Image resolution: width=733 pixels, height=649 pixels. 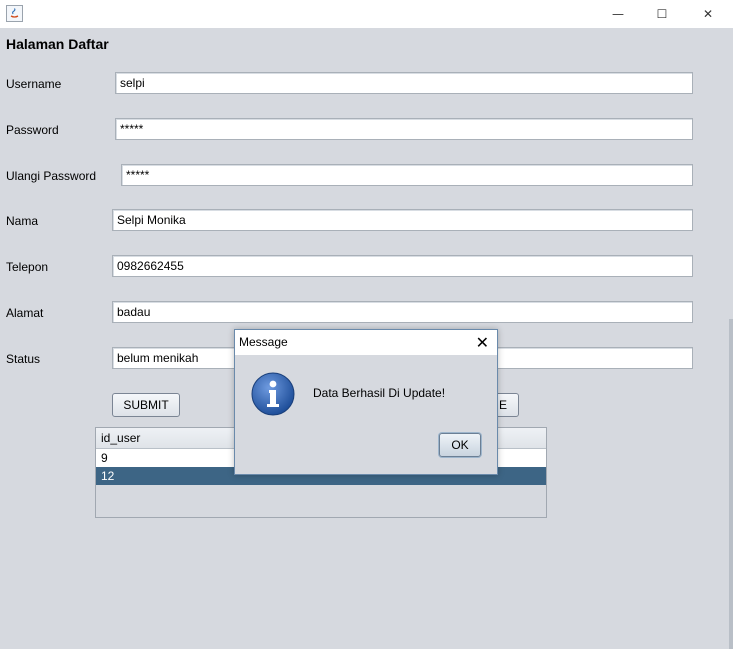 What do you see at coordinates (407, 175) in the screenshot?
I see `repeat-password-field: *****` at bounding box center [407, 175].